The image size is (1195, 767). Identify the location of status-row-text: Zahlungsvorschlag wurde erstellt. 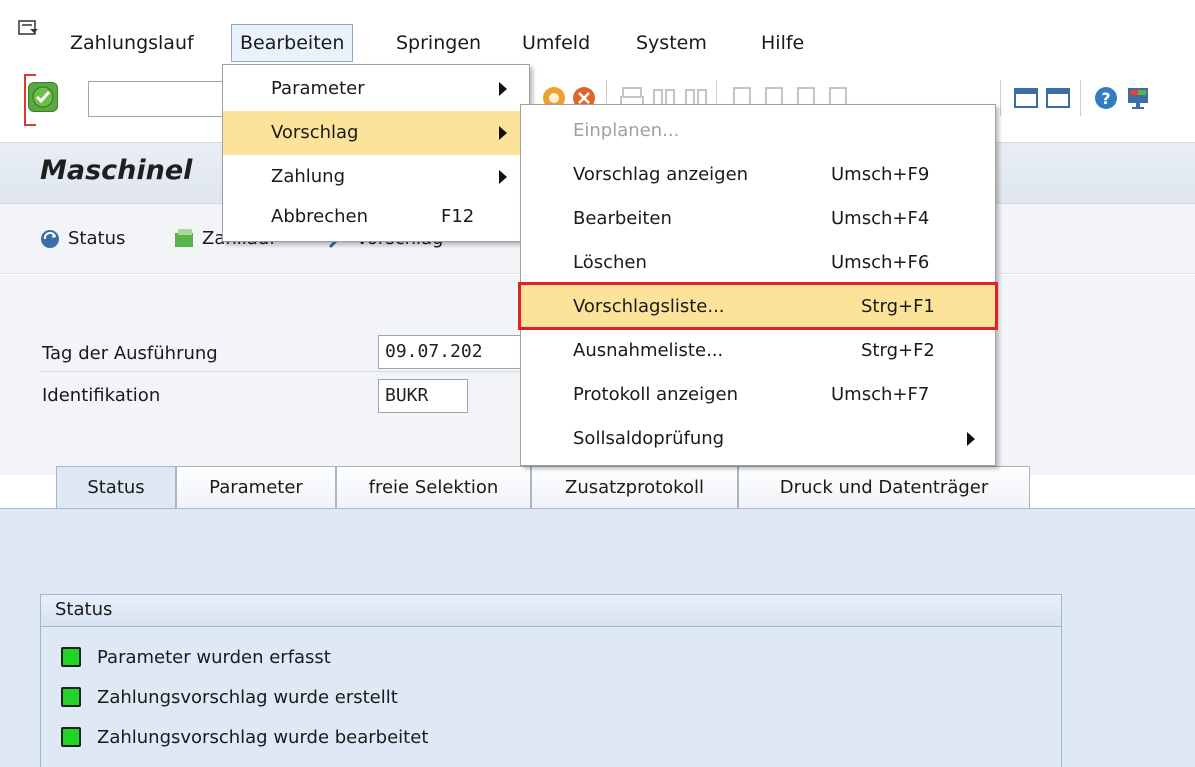
(247, 697).